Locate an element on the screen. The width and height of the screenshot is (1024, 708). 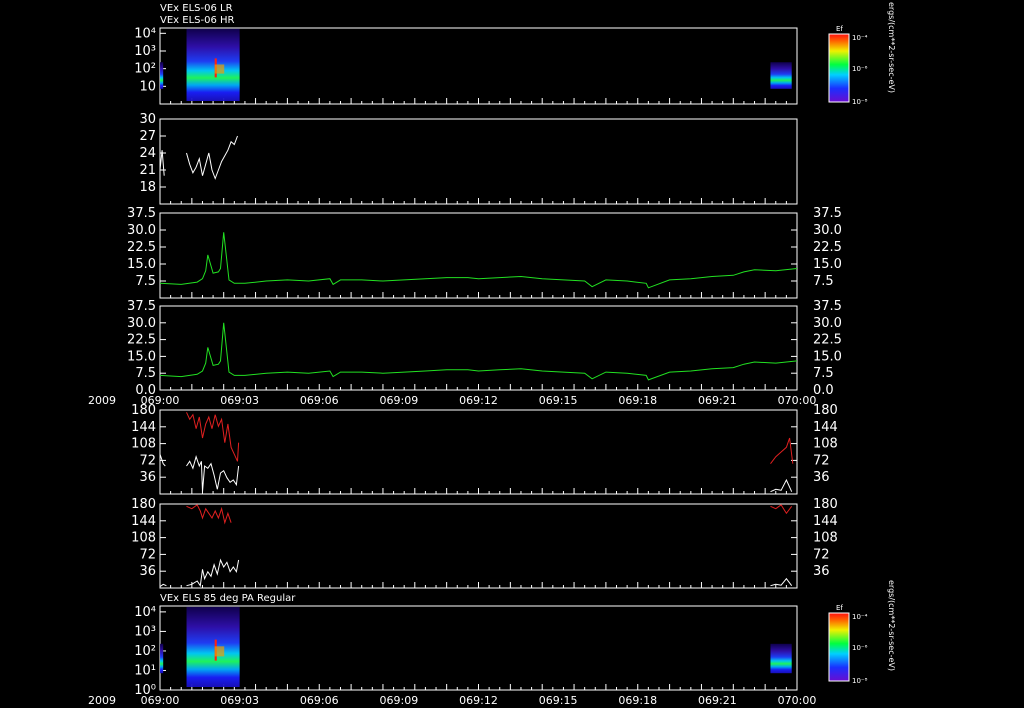
panel-7-ytick-label-3: 10² is located at coordinates (145, 651).